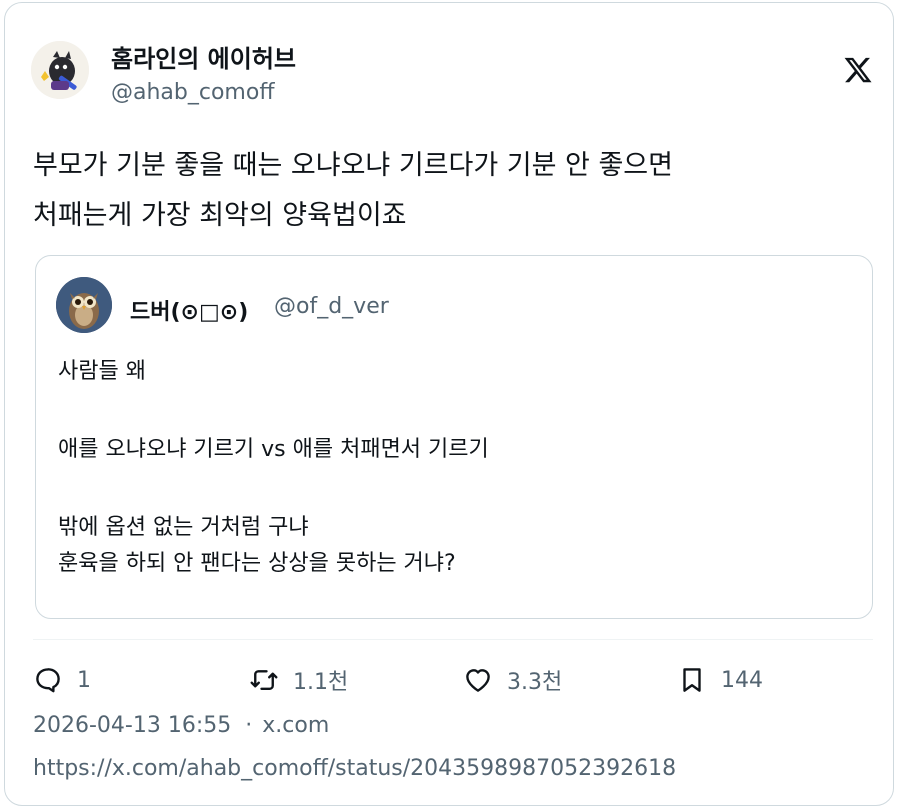 Image resolution: width=900 pixels, height=810 pixels. What do you see at coordinates (192, 92) in the screenshot?
I see `author-handle: @ahab_comoff` at bounding box center [192, 92].